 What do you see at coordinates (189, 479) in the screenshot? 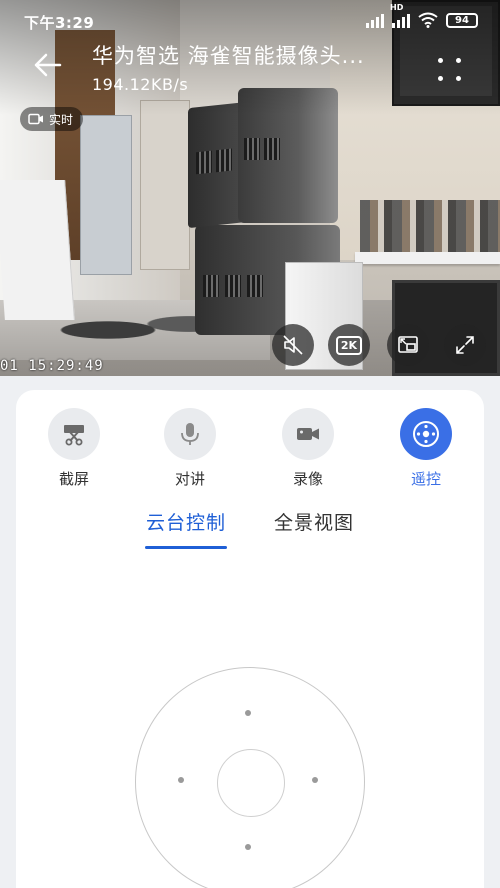
I see `talk-label: 对讲` at bounding box center [189, 479].